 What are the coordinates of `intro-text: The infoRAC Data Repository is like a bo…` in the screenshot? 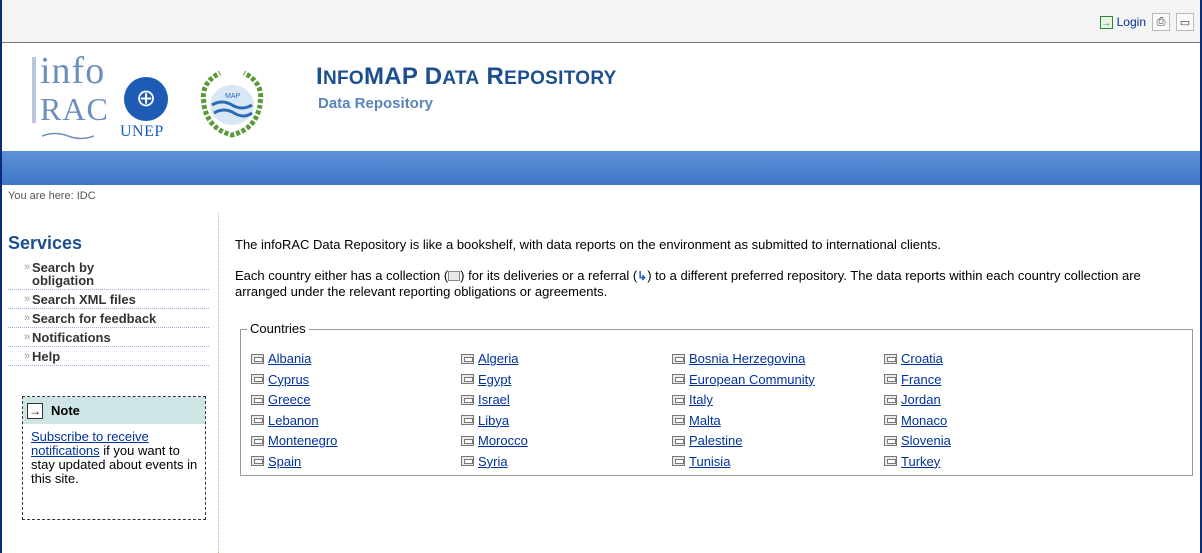 It's located at (588, 244).